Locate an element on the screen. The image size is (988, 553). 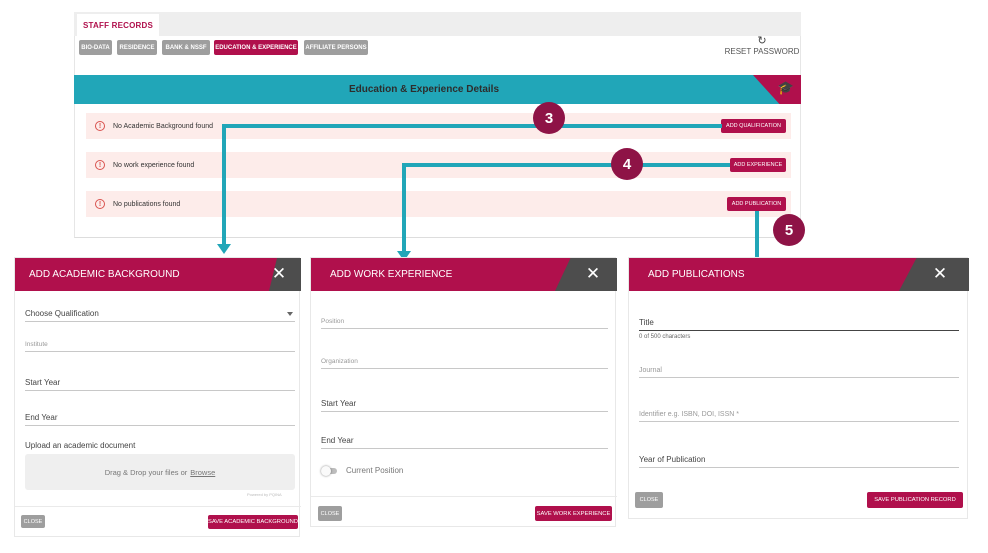
add-qualification-button: ADD QUALIFICATION is located at coordinates (753, 126).